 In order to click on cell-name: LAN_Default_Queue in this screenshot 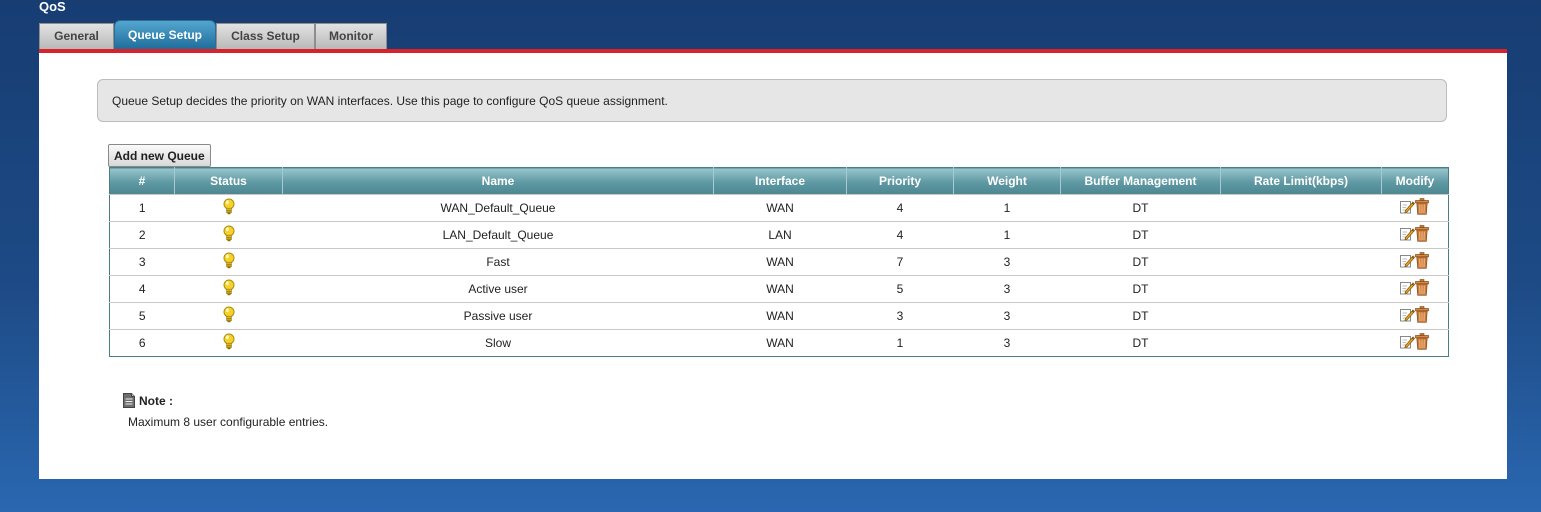, I will do `click(498, 235)`.